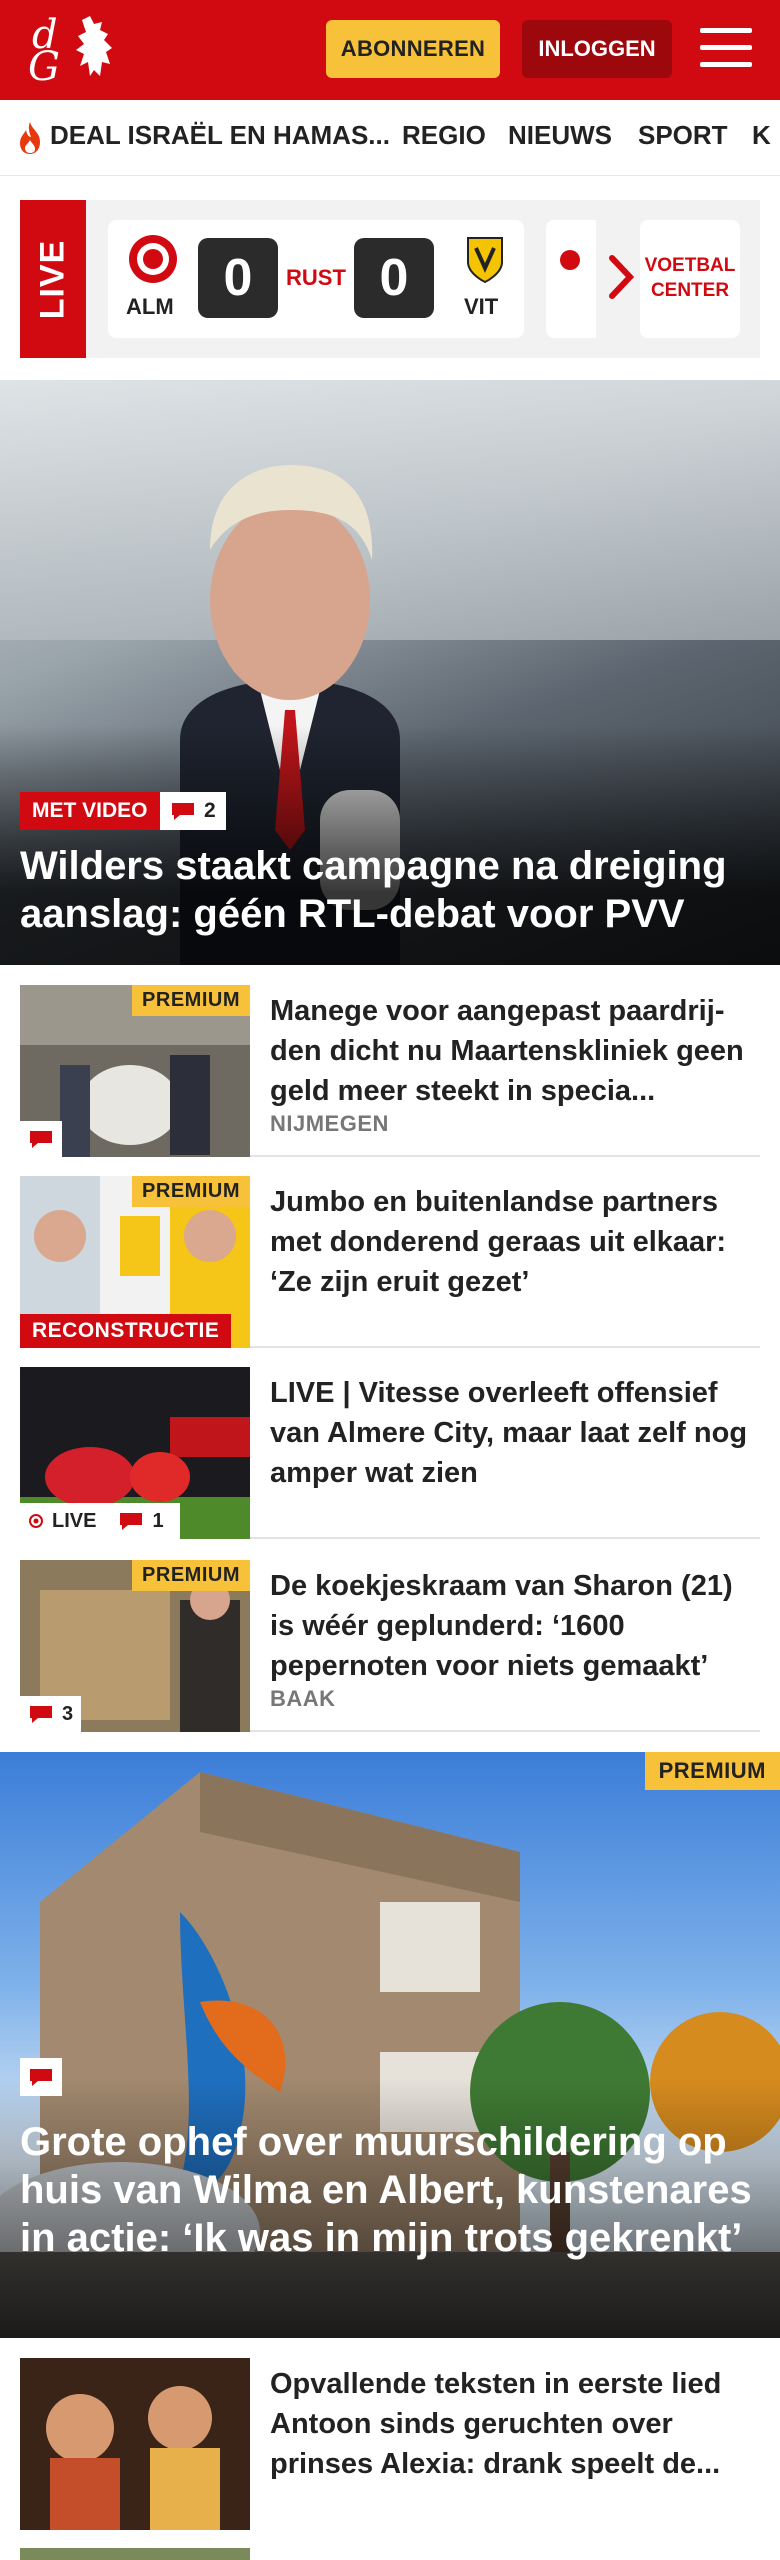 The width and height of the screenshot is (780, 2560). I want to click on article-thumbnail: PREMIUM 3, so click(135, 1646).